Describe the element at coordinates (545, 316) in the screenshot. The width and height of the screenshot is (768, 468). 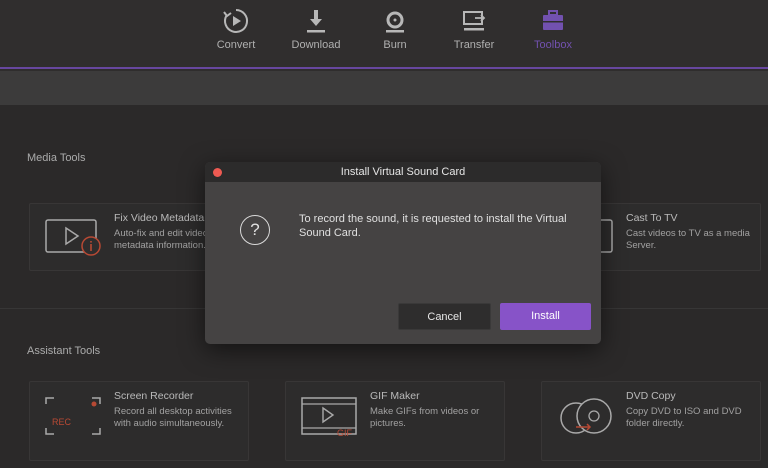
I see `install-button: Install` at that location.